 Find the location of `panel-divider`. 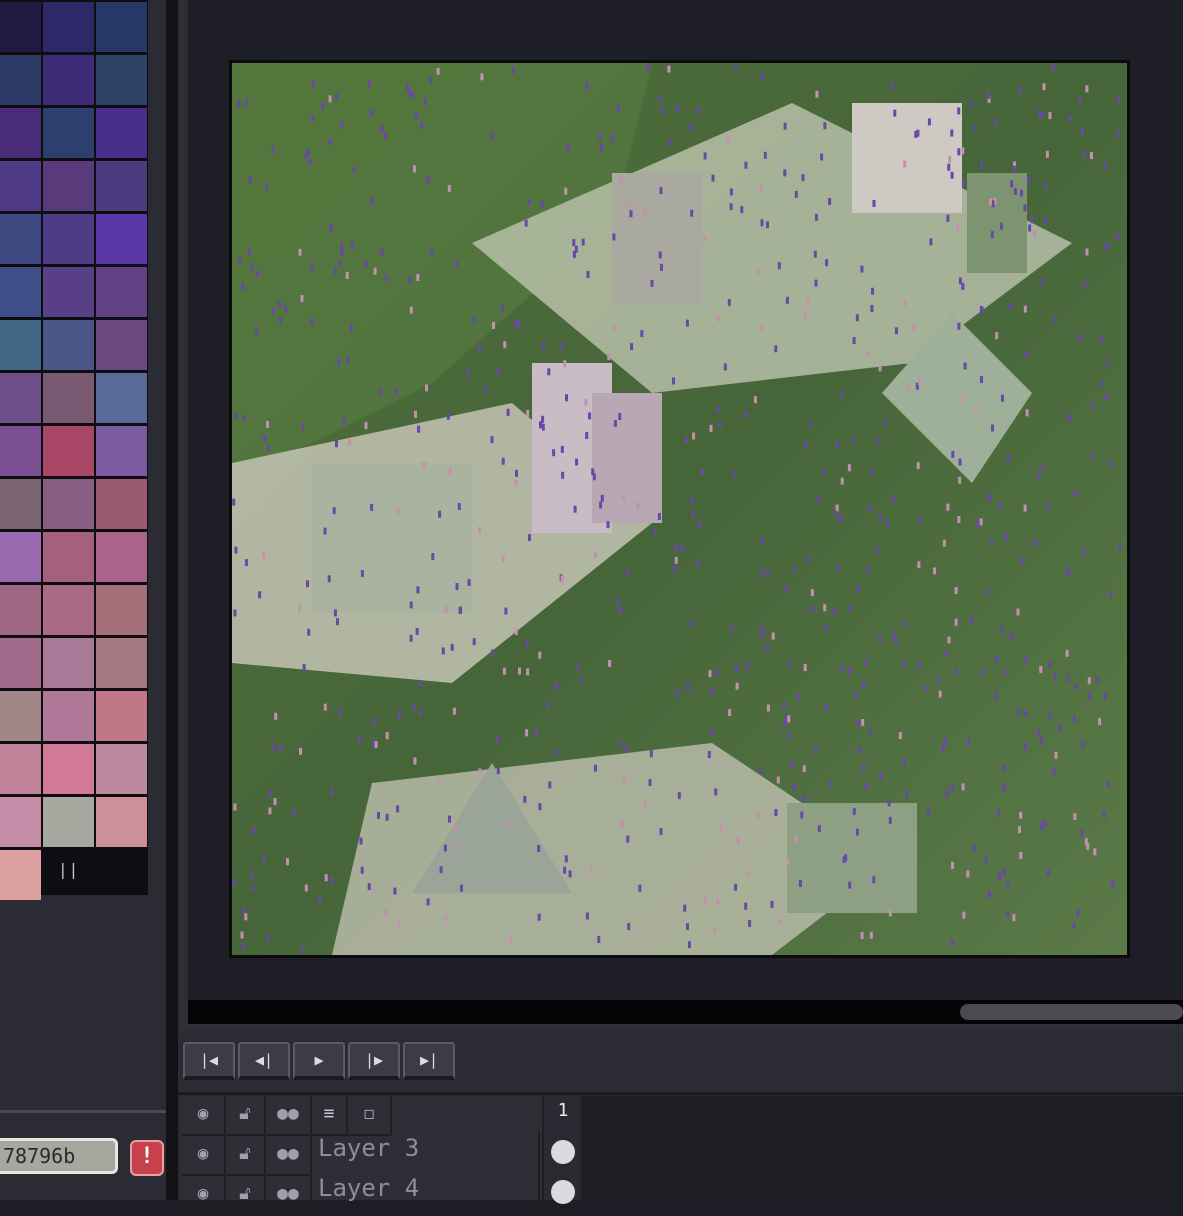

panel-divider is located at coordinates (83, 1111).